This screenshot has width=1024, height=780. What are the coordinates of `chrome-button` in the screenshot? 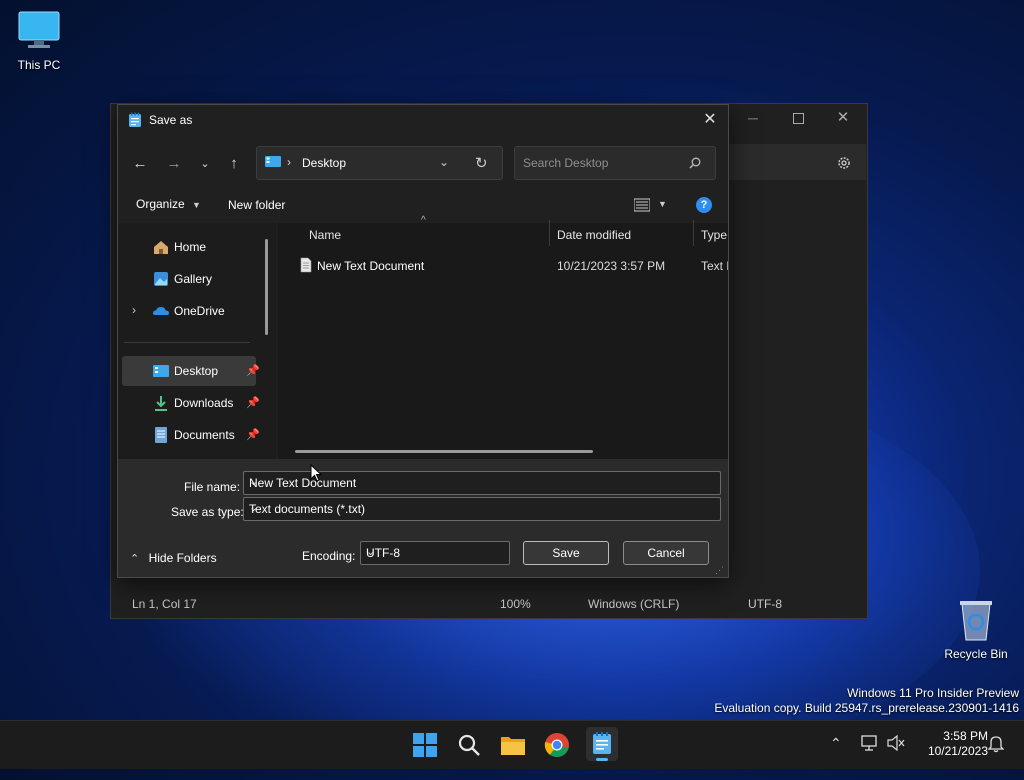 It's located at (557, 745).